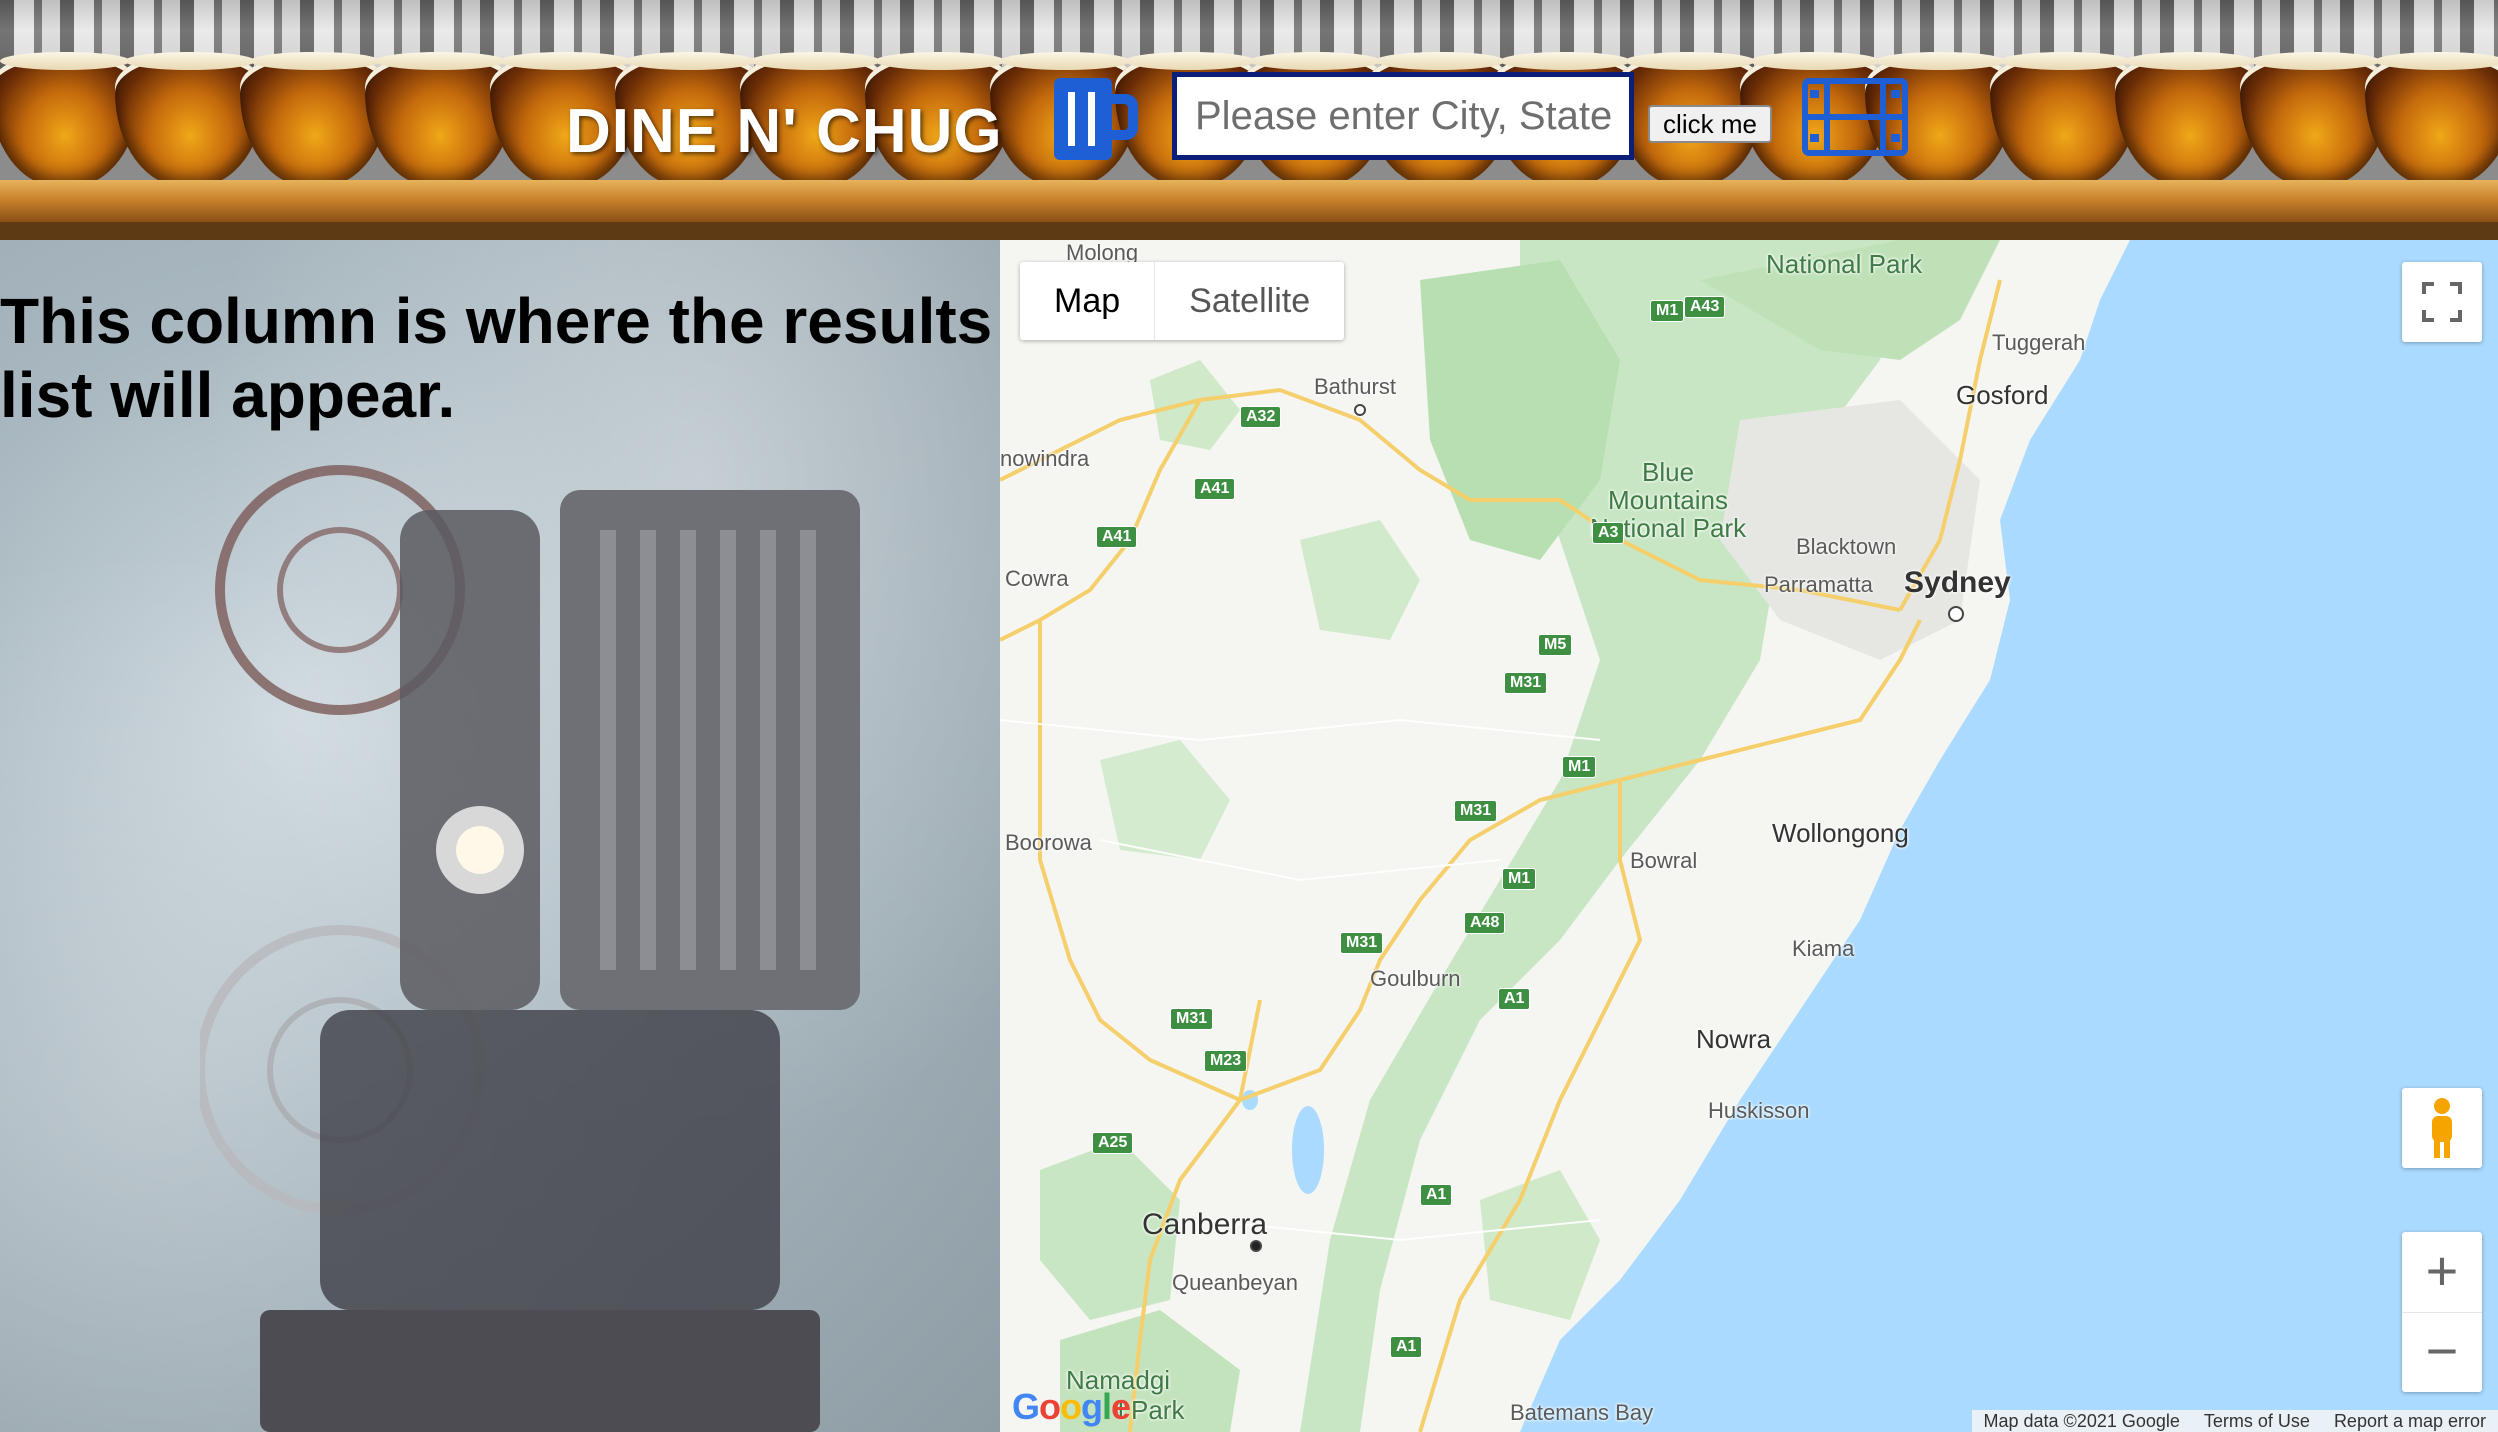  I want to click on site-title: DINE N' CHUG, so click(784, 131).